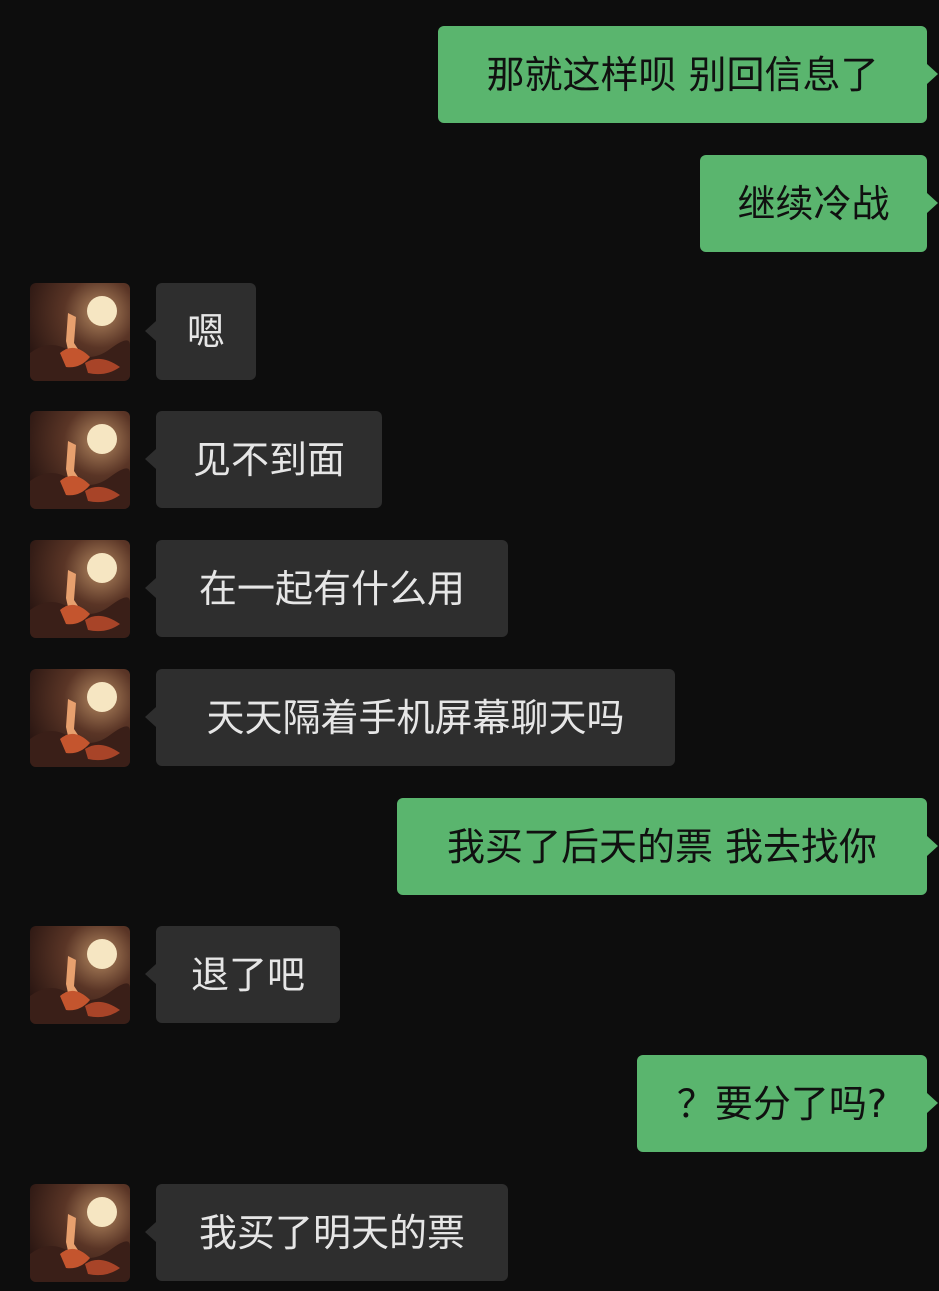 The width and height of the screenshot is (939, 1291). I want to click on incoming-message-bubble: 退了吧, so click(248, 974).